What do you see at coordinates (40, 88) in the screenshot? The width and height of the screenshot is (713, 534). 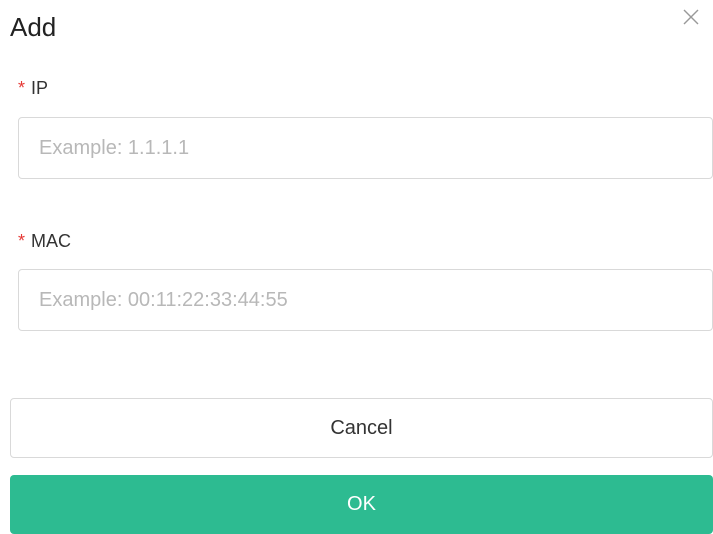 I see `ip-label-text: IP` at bounding box center [40, 88].